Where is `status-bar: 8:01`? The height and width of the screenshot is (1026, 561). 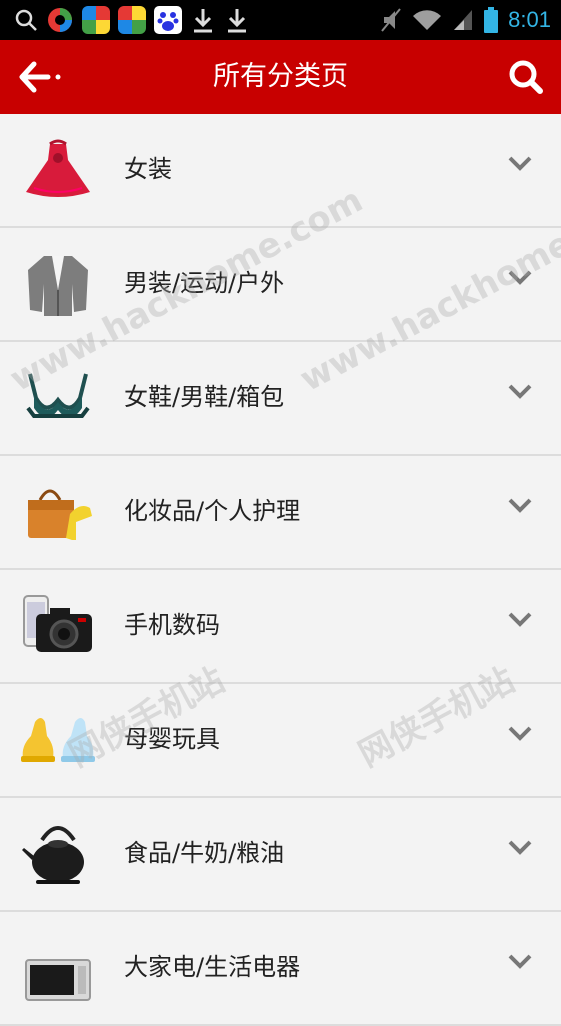 status-bar: 8:01 is located at coordinates (280, 20).